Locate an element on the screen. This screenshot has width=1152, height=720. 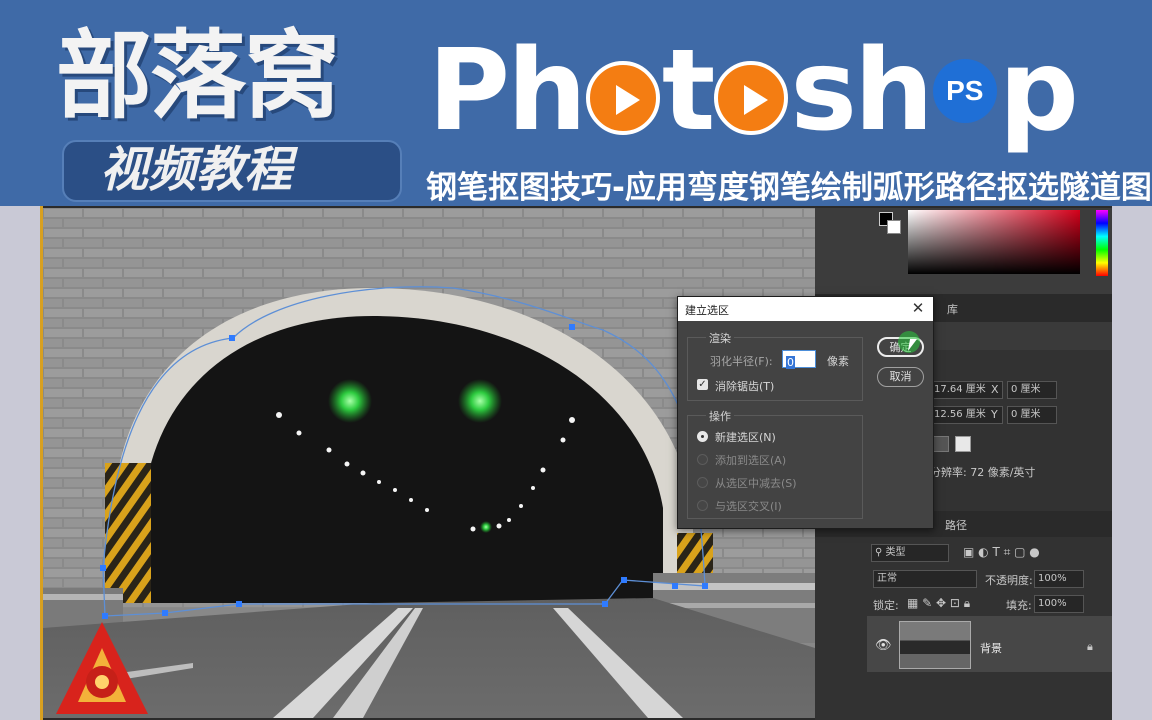
radio-intersect-selection is located at coordinates (702, 505).